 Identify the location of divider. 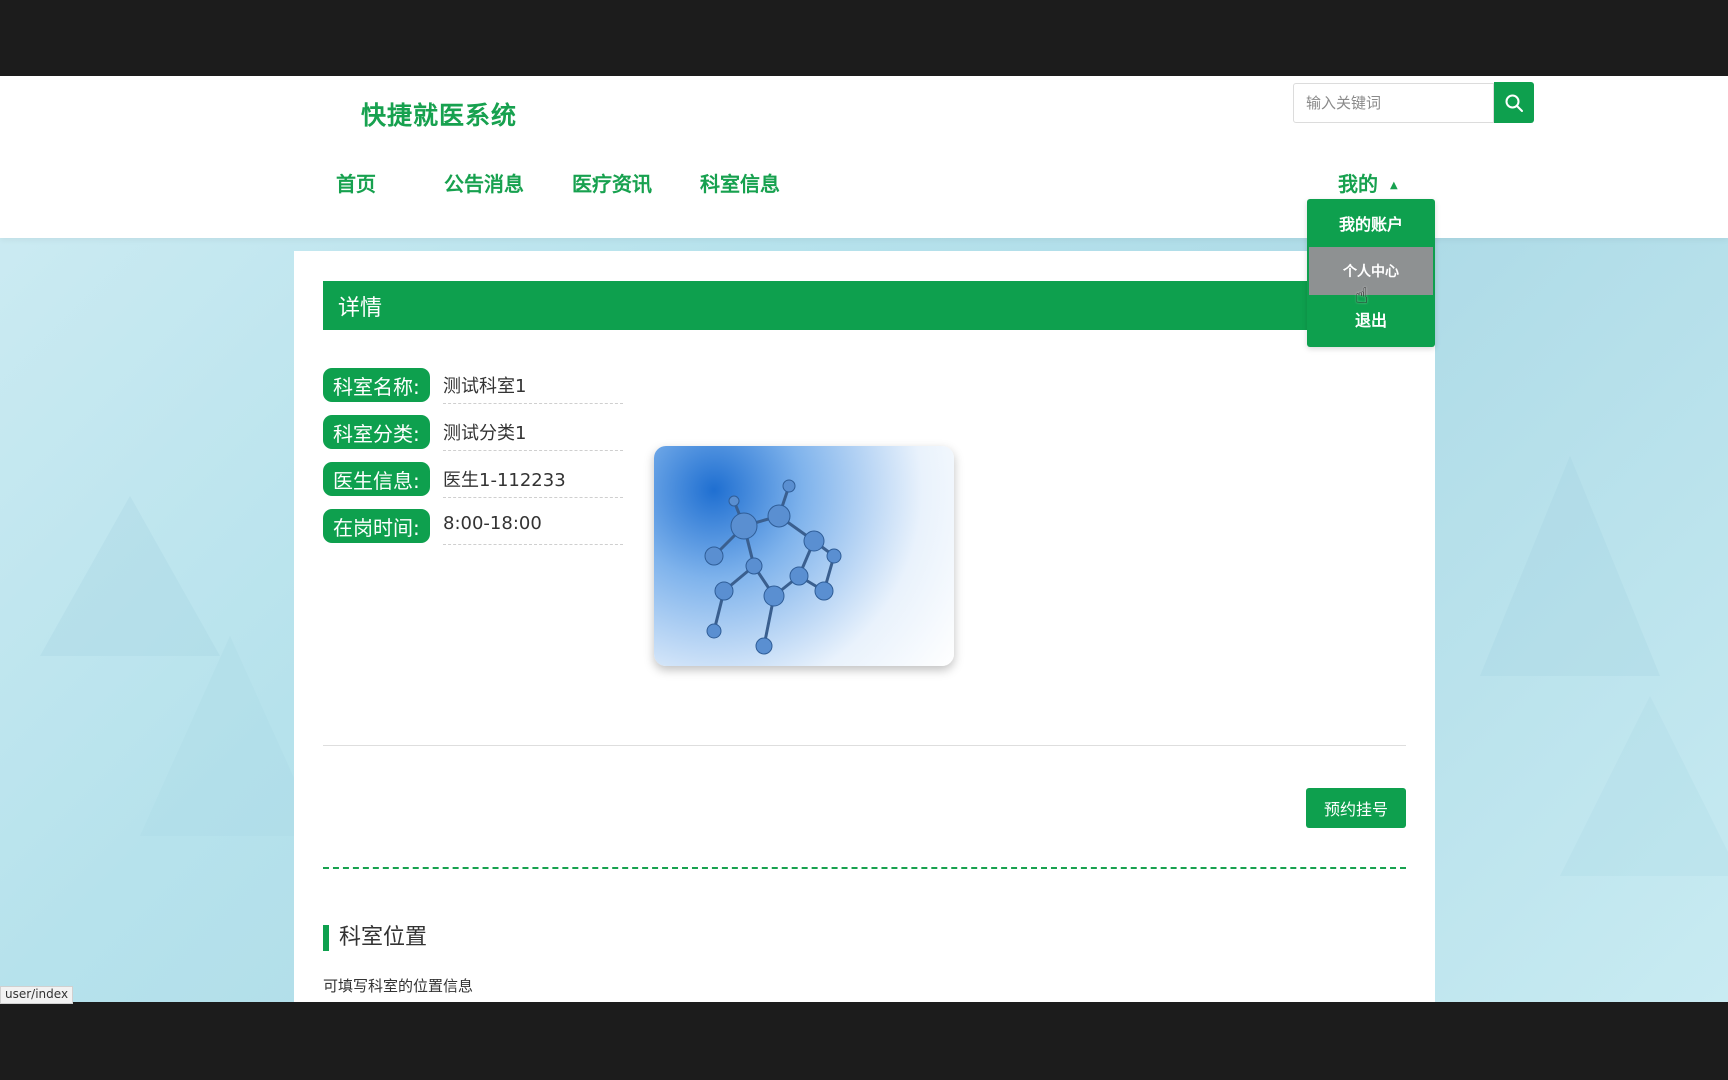
(864, 745).